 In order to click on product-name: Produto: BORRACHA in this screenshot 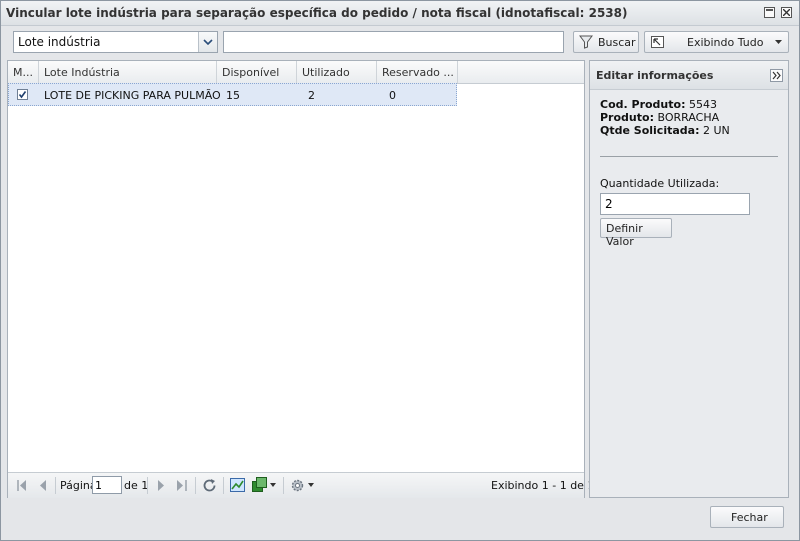, I will do `click(659, 117)`.